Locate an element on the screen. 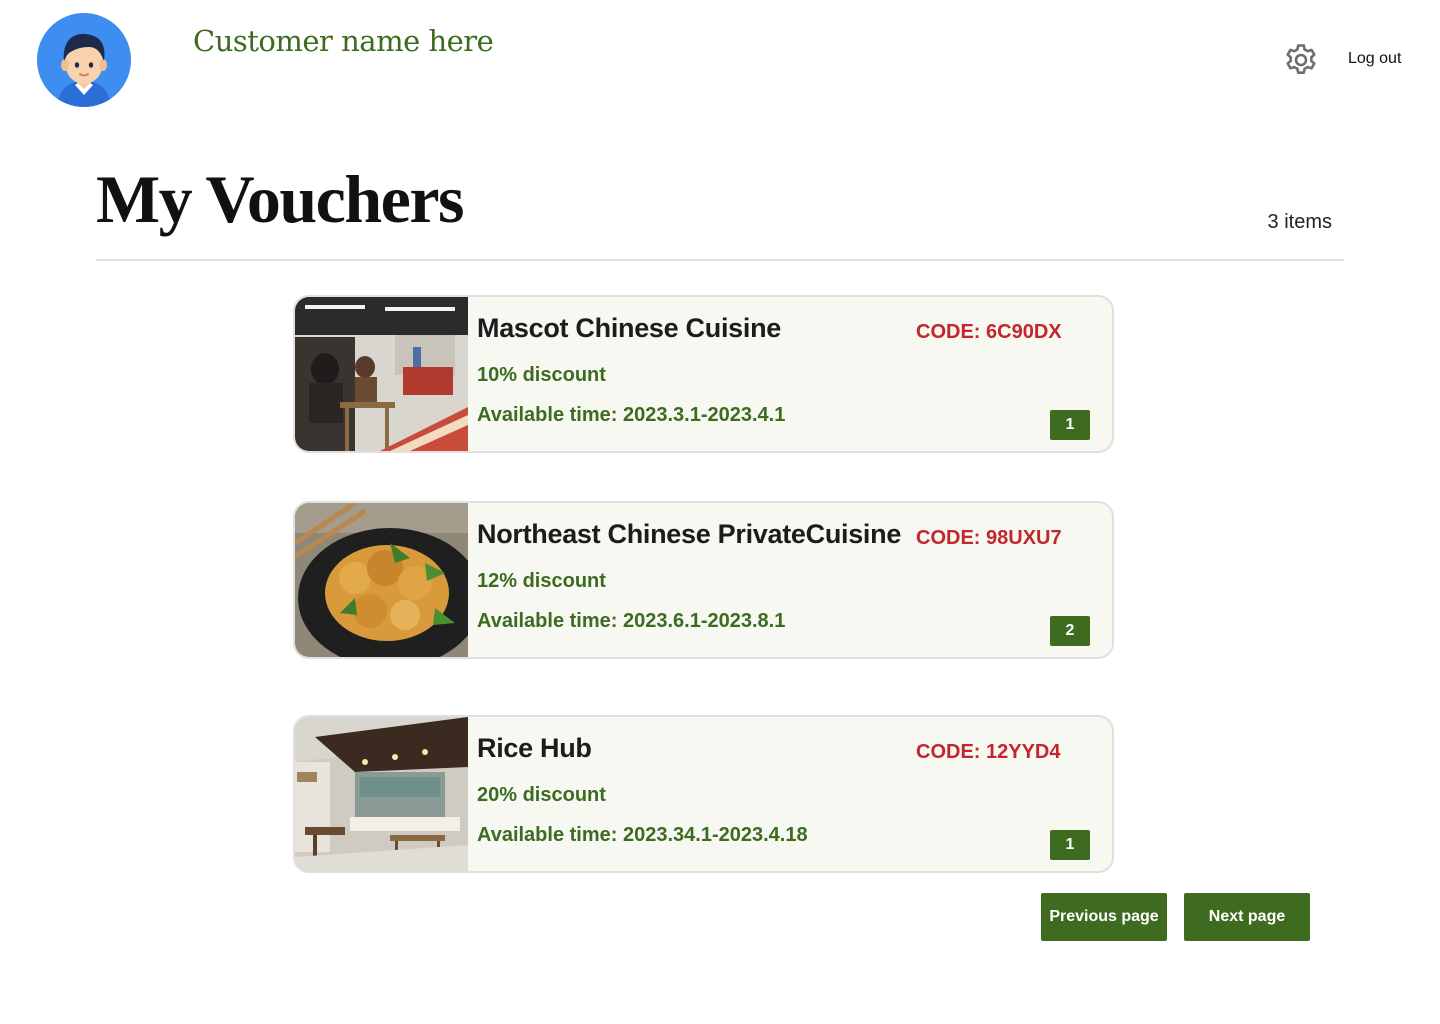 This screenshot has width=1440, height=1024. voucher-available-time: Available time: 2023.3.1-2023.4.1 is located at coordinates (631, 415).